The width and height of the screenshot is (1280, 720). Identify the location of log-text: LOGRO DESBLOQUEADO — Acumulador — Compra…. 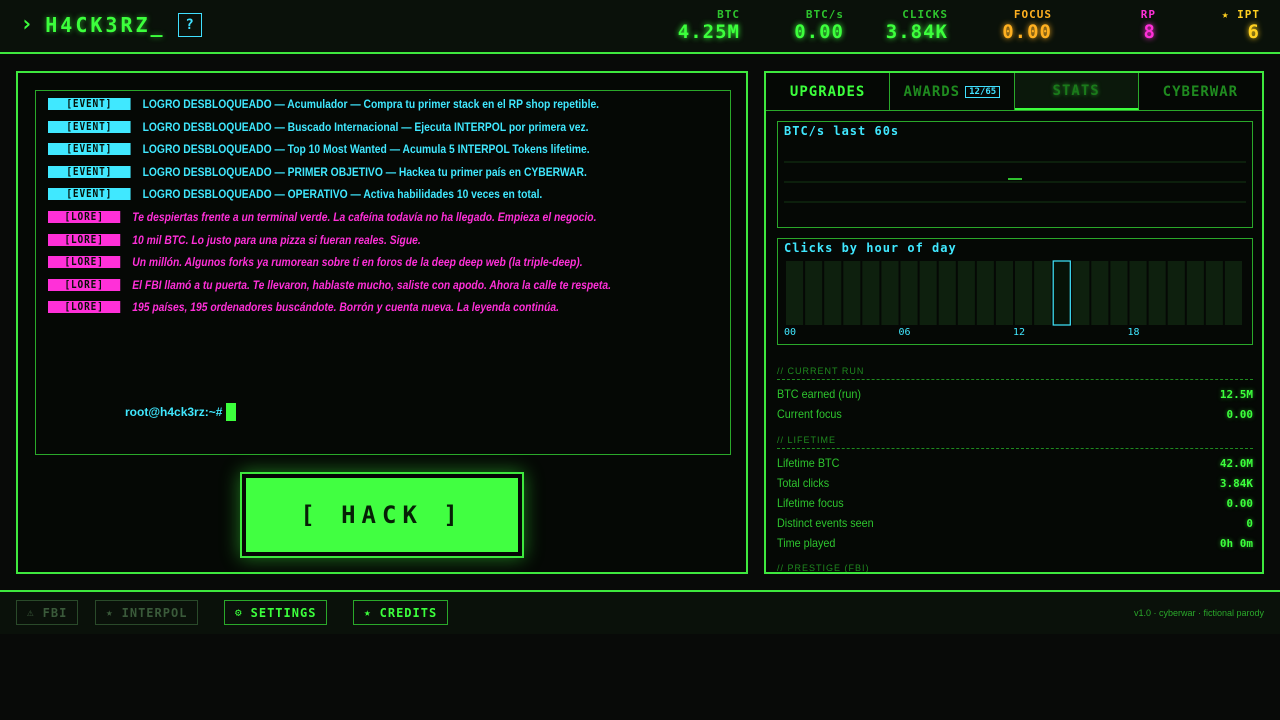
(371, 104).